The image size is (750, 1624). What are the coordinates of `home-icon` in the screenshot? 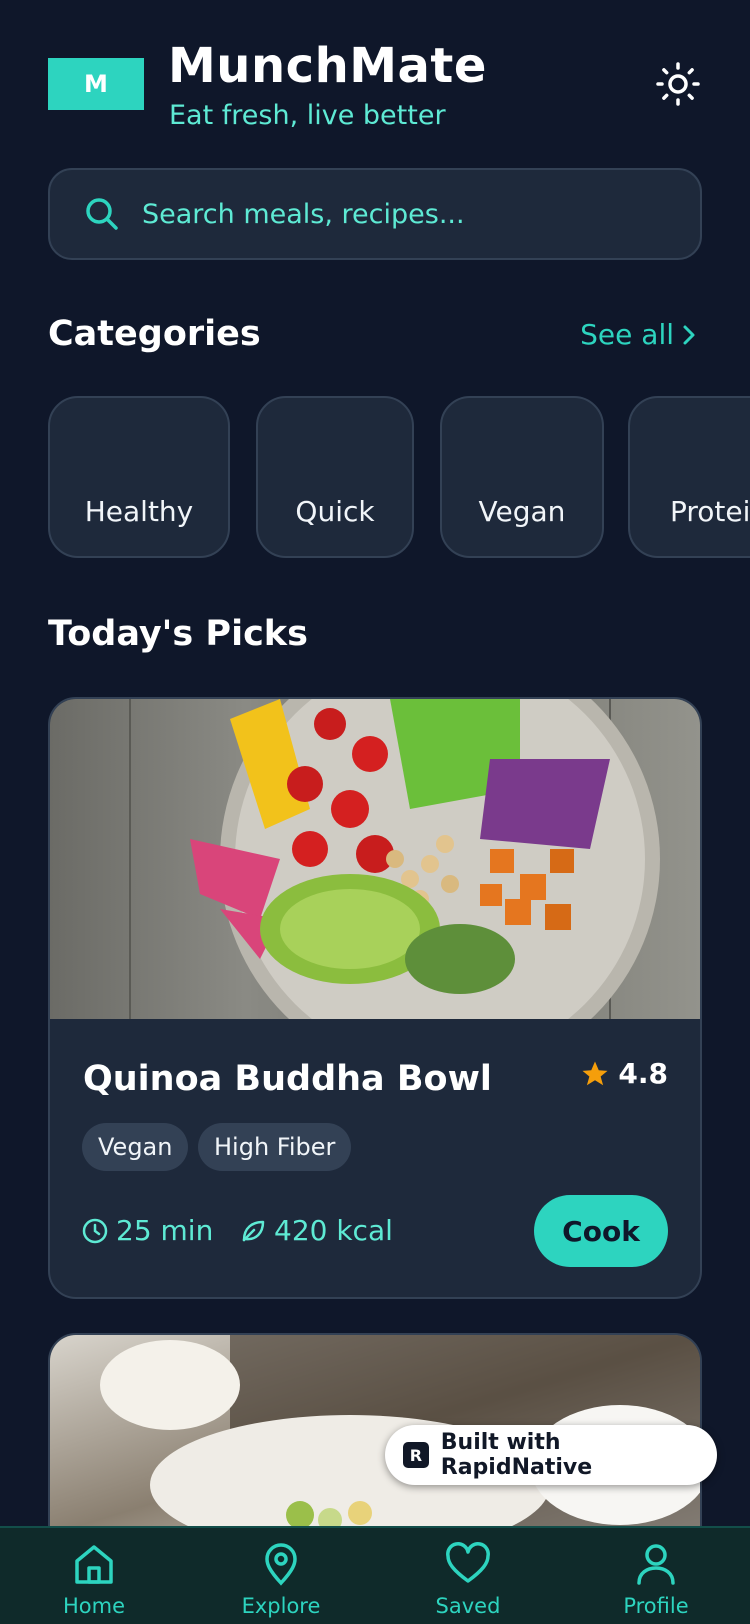 It's located at (94, 1564).